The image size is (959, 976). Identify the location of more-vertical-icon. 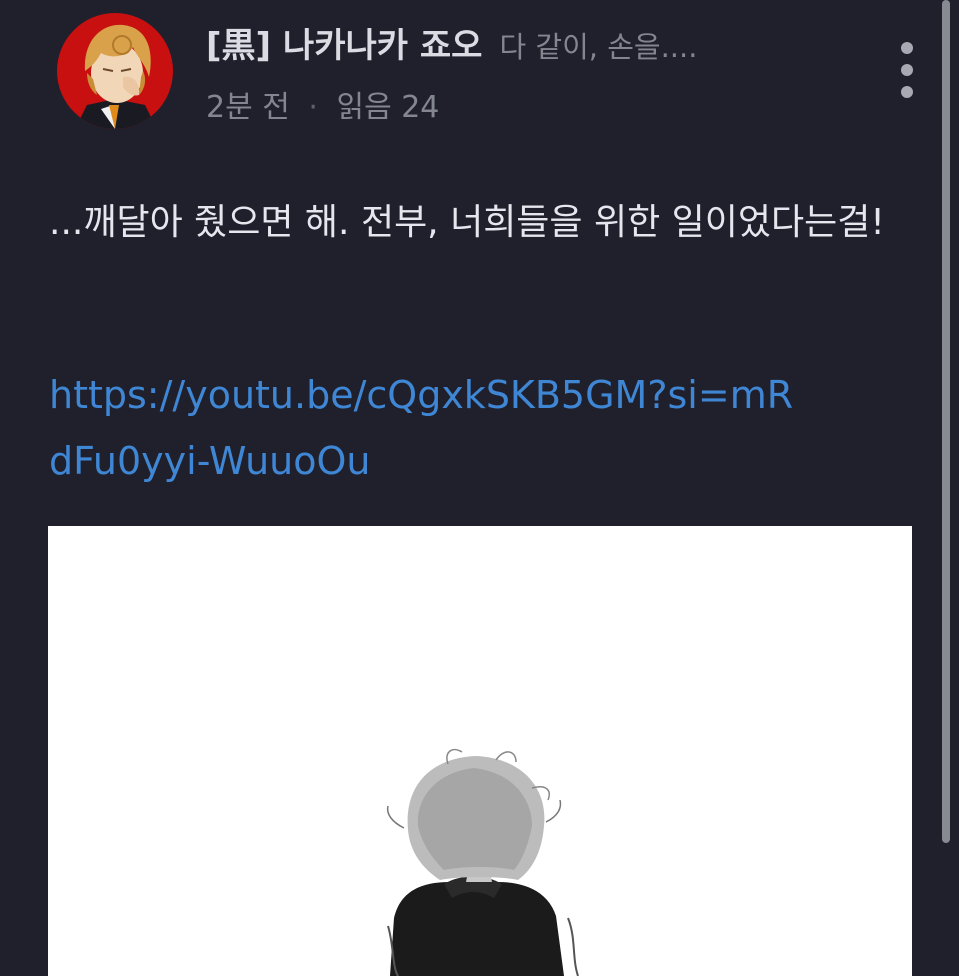
(907, 70).